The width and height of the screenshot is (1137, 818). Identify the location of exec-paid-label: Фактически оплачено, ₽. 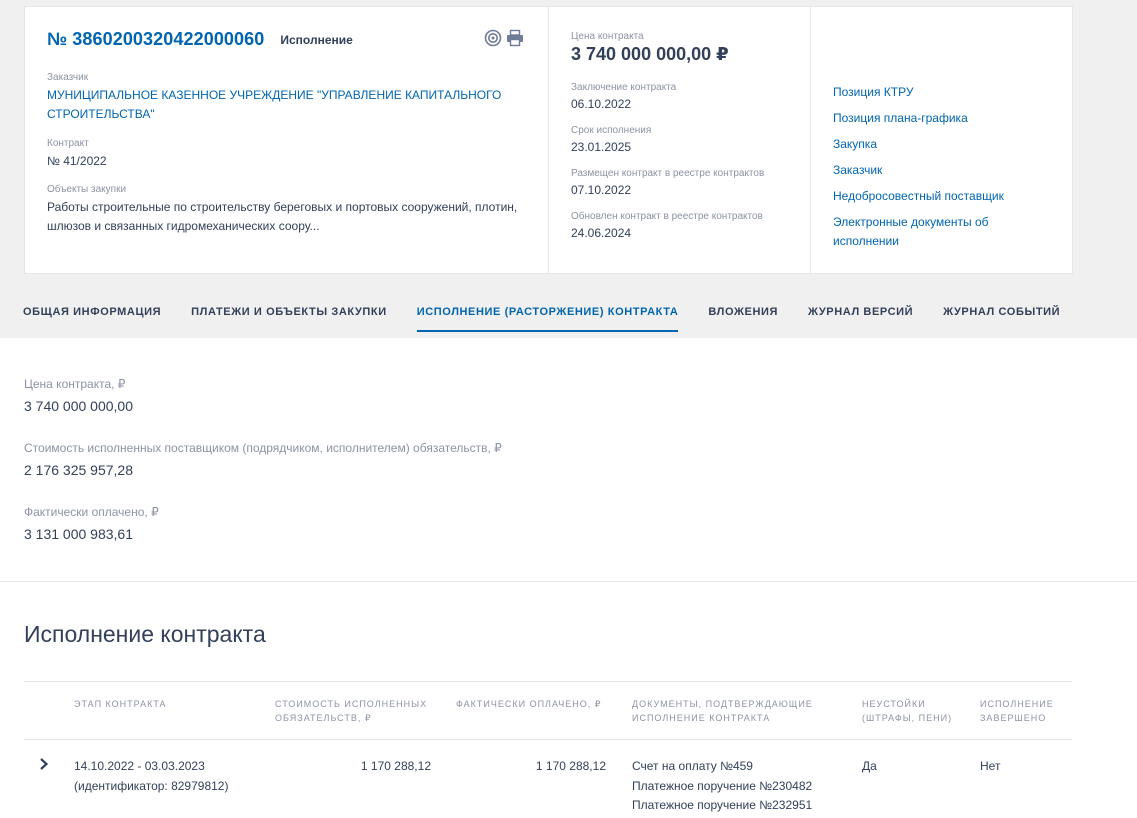
(91, 512).